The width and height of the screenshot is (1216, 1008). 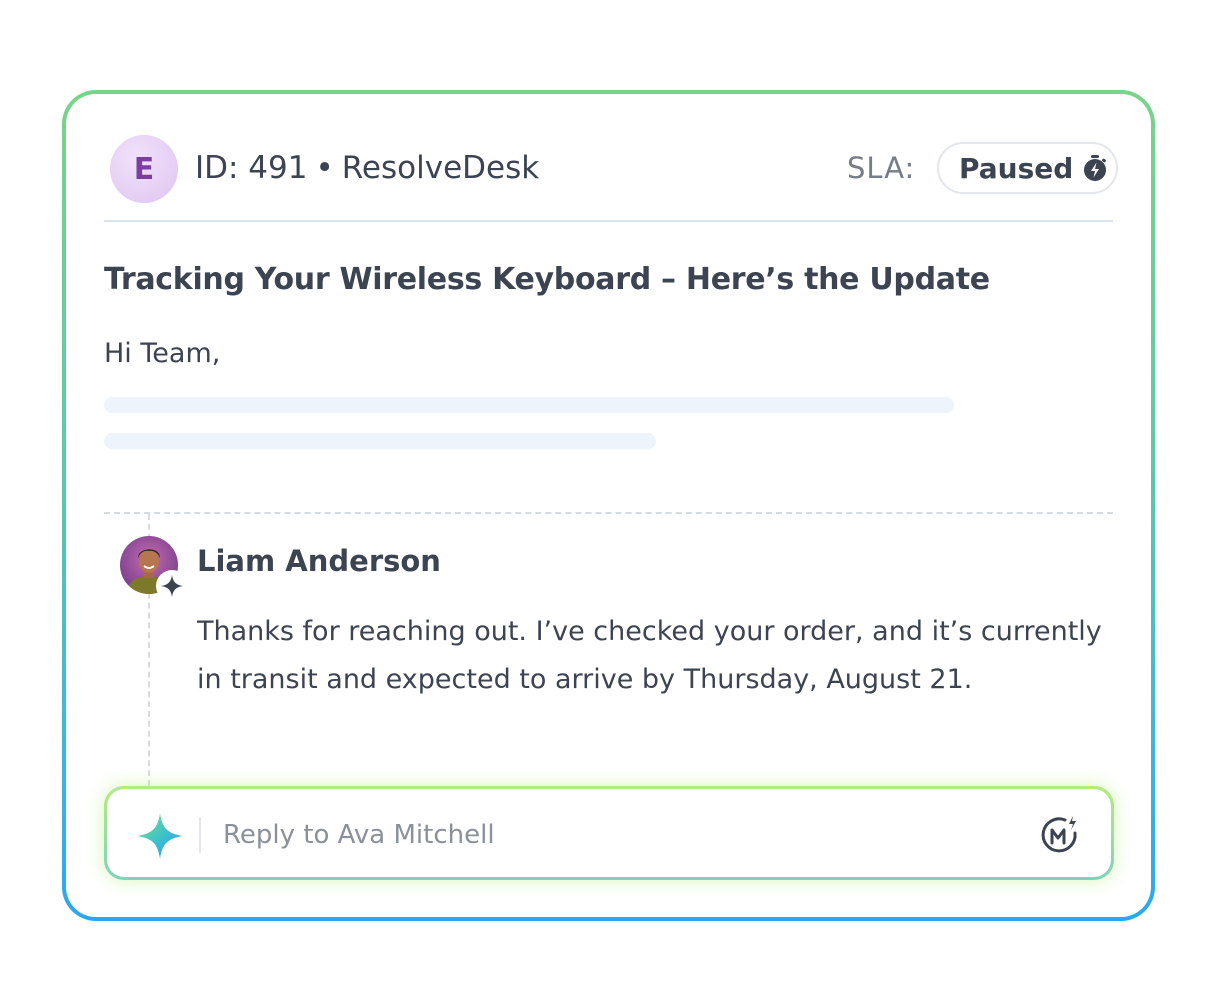 What do you see at coordinates (1095, 168) in the screenshot?
I see `paused-timer-icon` at bounding box center [1095, 168].